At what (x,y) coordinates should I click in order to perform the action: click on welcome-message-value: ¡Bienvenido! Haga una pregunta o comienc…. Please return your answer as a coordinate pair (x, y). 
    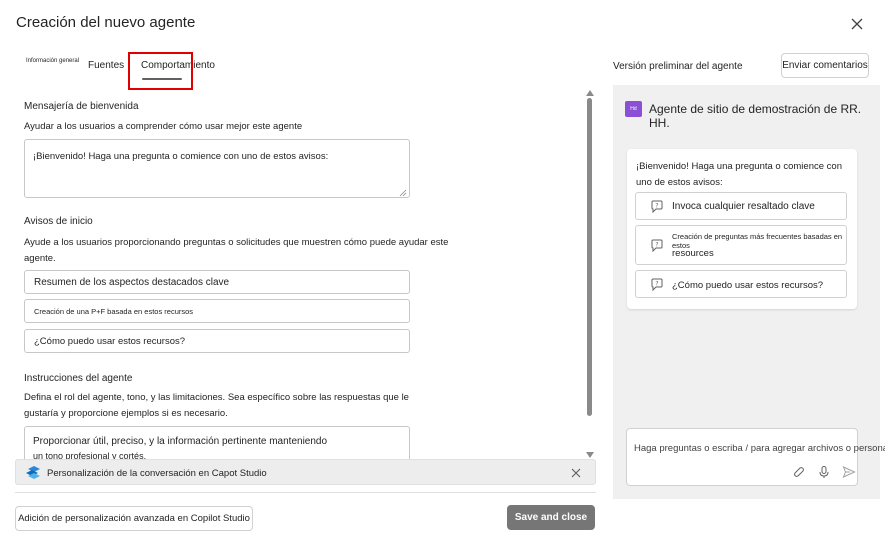
    Looking at the image, I should click on (181, 156).